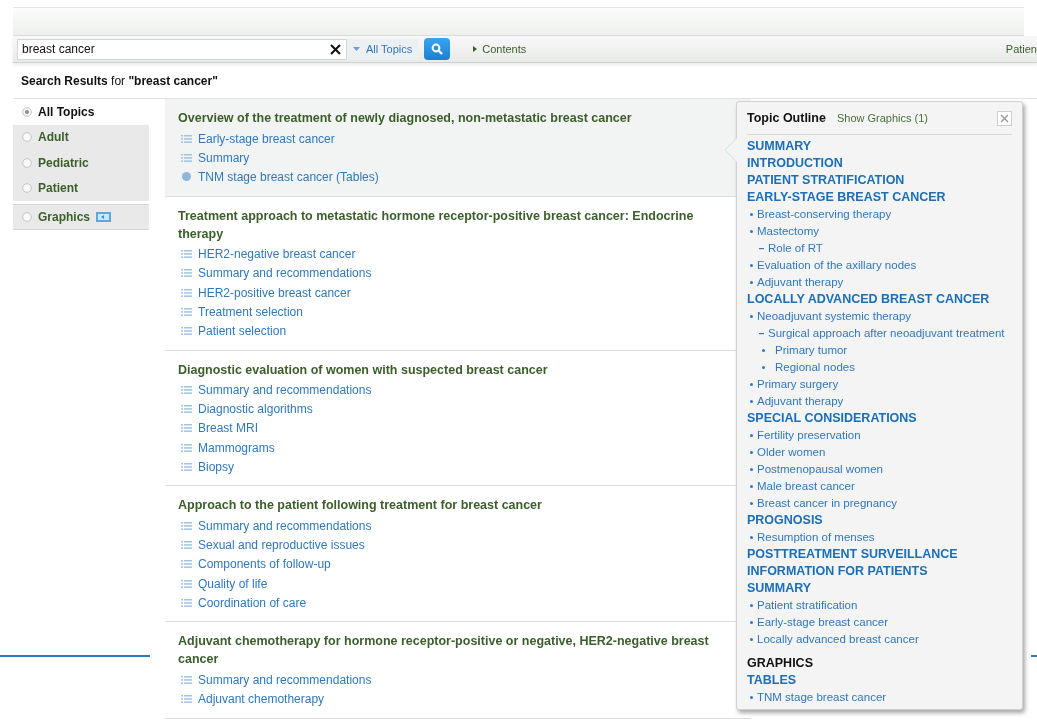  I want to click on section-link: Biopsy, so click(216, 466).